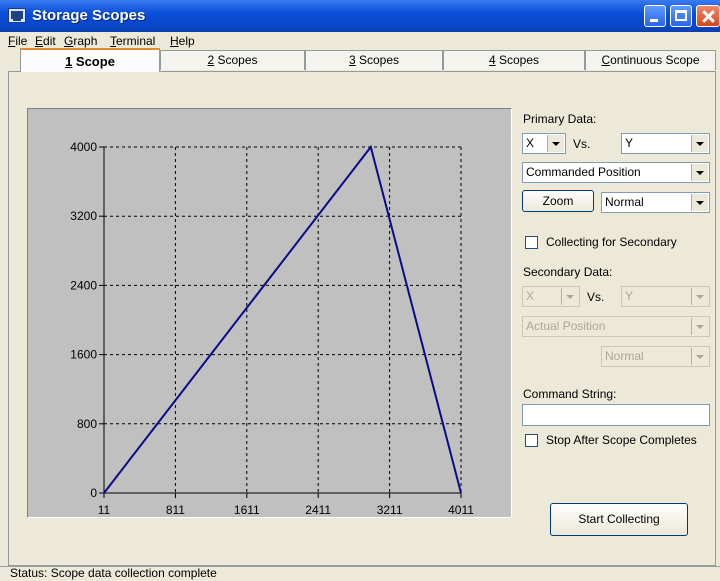  I want to click on window-title: Storage Scopes, so click(89, 15).